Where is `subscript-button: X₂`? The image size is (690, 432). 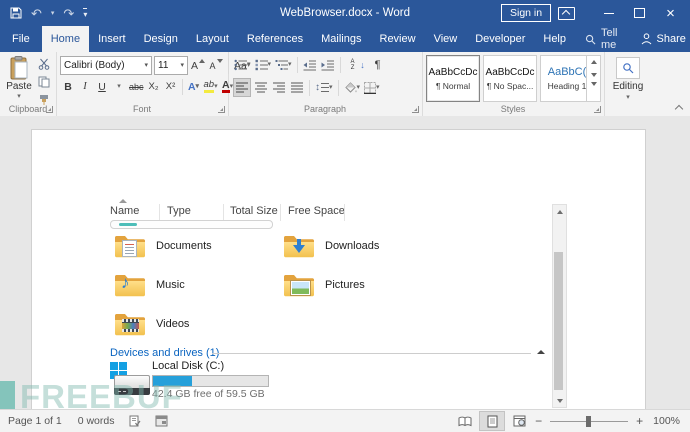
subscript-button: X₂ is located at coordinates (154, 86).